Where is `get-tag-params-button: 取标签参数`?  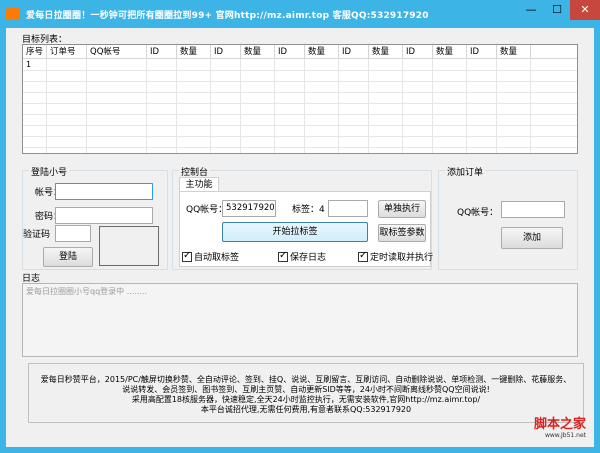
get-tag-params-button: 取标签参数 is located at coordinates (402, 233).